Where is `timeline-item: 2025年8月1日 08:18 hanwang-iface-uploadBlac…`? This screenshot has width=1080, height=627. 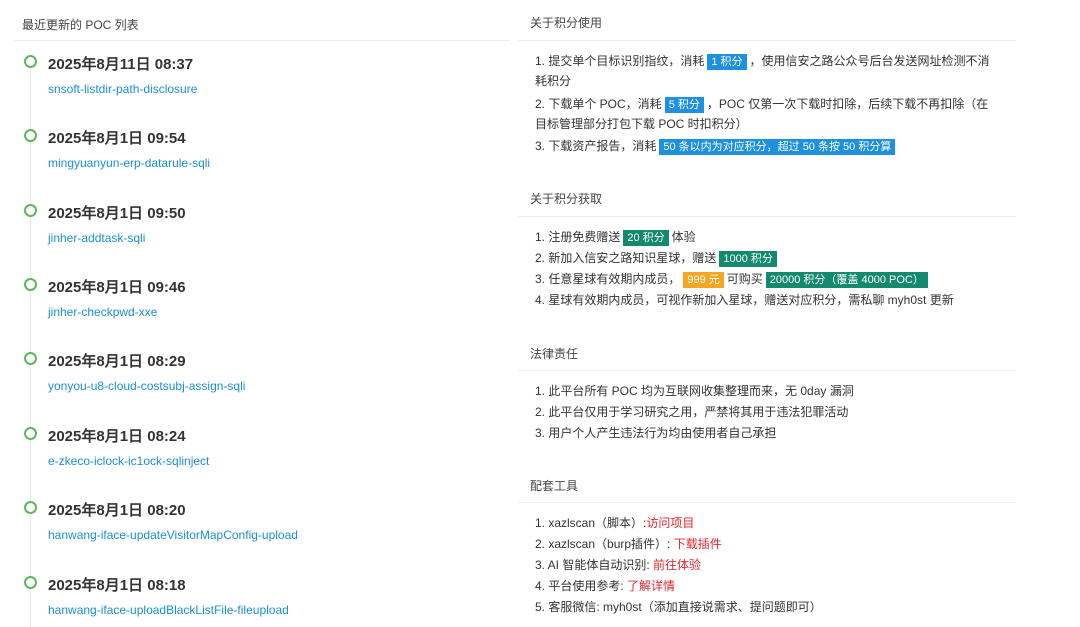
timeline-item: 2025年8月1日 08:18 hanwang-iface-uploadBlac… is located at coordinates (255, 600).